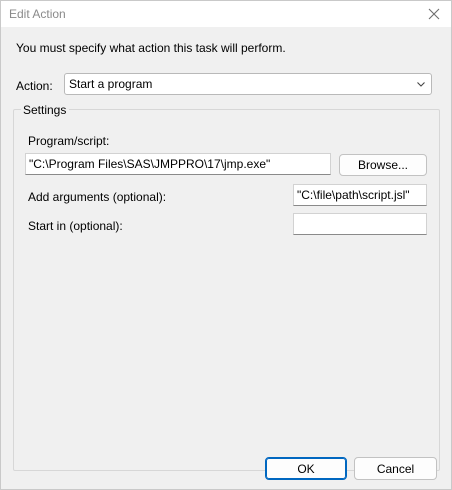 The height and width of the screenshot is (490, 452). I want to click on close-icon, so click(434, 14).